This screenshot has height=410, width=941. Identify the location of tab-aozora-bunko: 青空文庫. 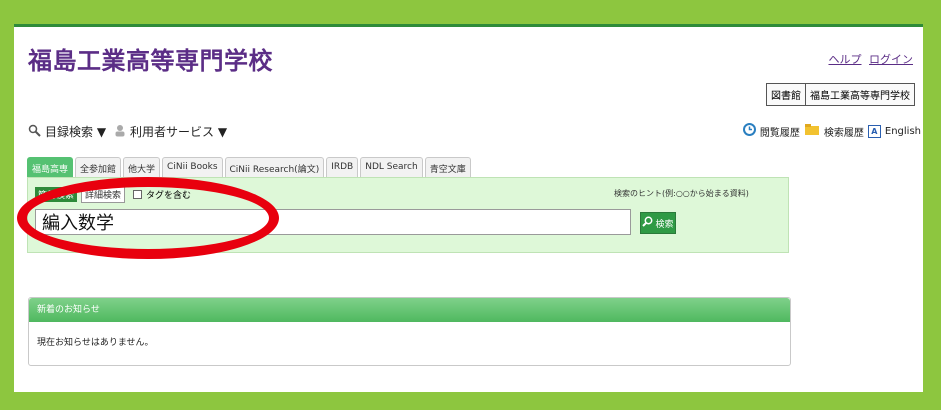
(447, 168).